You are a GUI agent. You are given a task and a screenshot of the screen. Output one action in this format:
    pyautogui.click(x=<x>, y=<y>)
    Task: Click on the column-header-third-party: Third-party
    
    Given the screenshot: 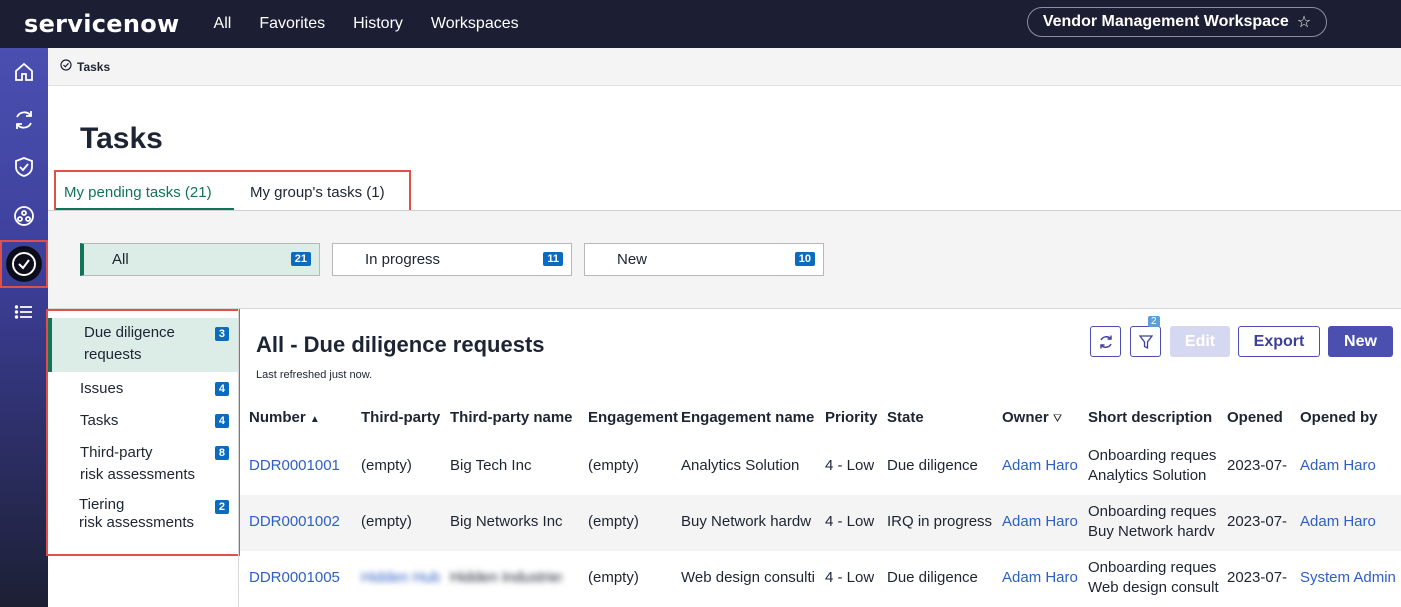 What is the action you would take?
    pyautogui.click(x=400, y=417)
    